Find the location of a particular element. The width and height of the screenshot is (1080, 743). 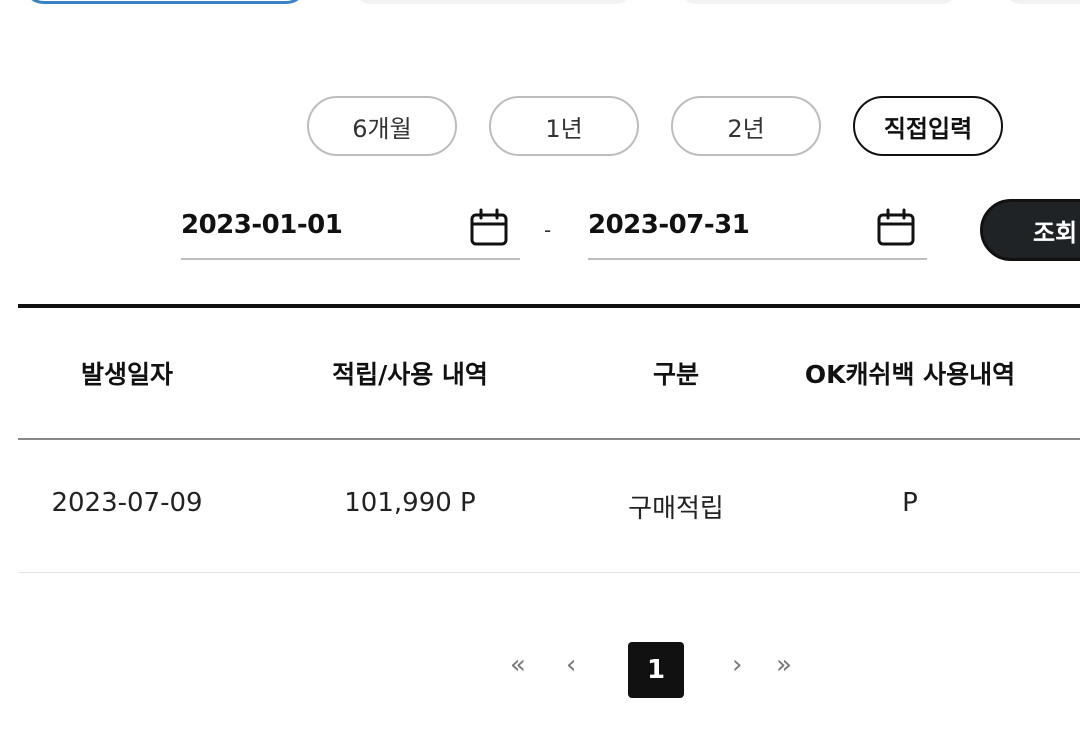

first-page-icon: « is located at coordinates (518, 665).